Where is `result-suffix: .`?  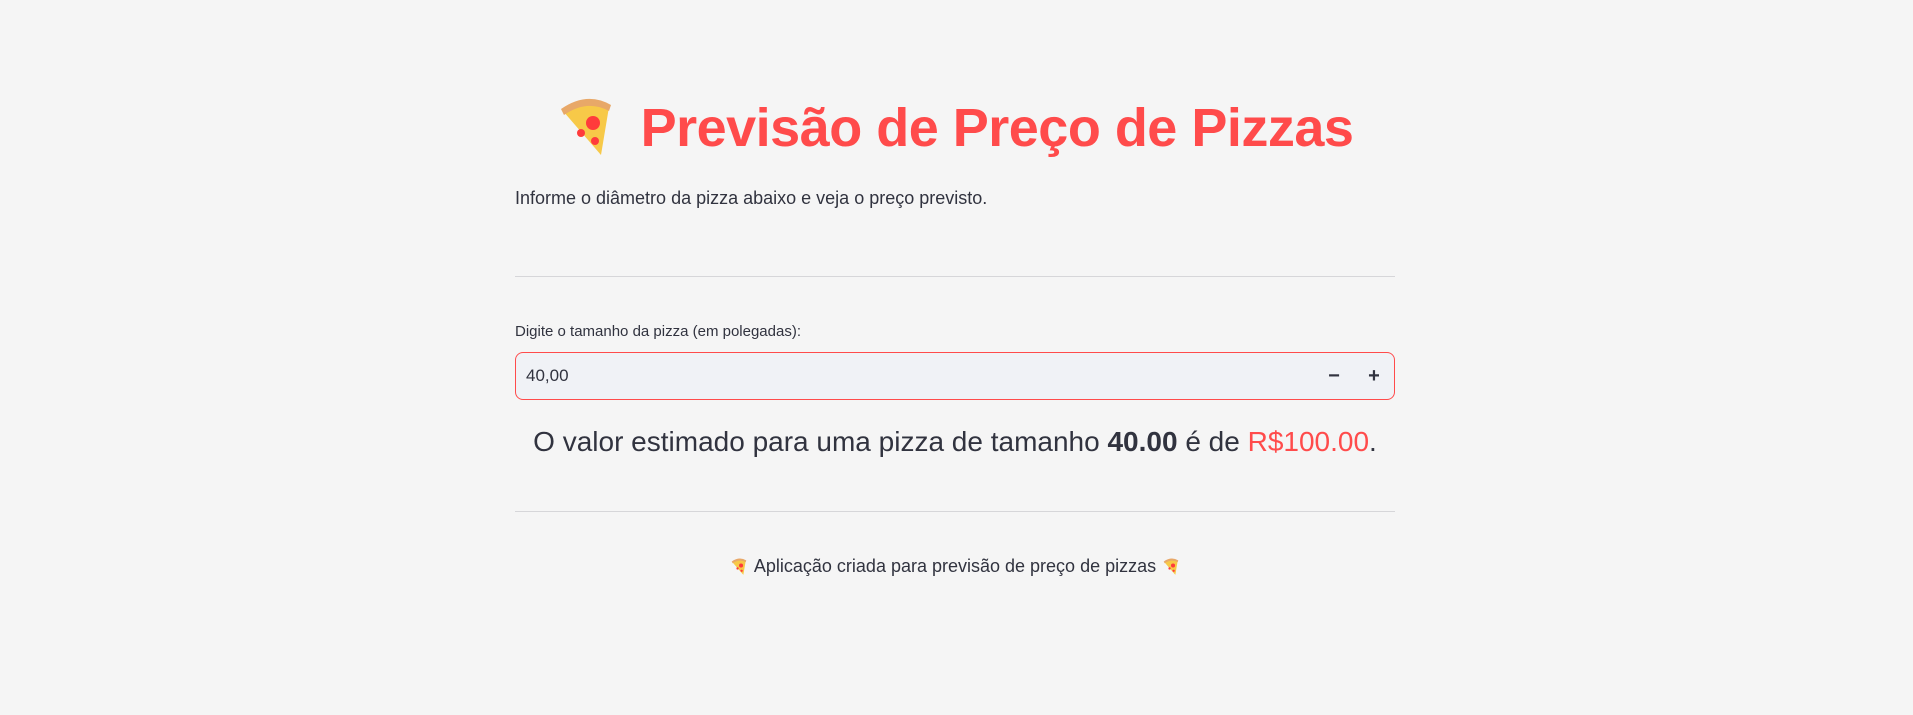
result-suffix: . is located at coordinates (1373, 441).